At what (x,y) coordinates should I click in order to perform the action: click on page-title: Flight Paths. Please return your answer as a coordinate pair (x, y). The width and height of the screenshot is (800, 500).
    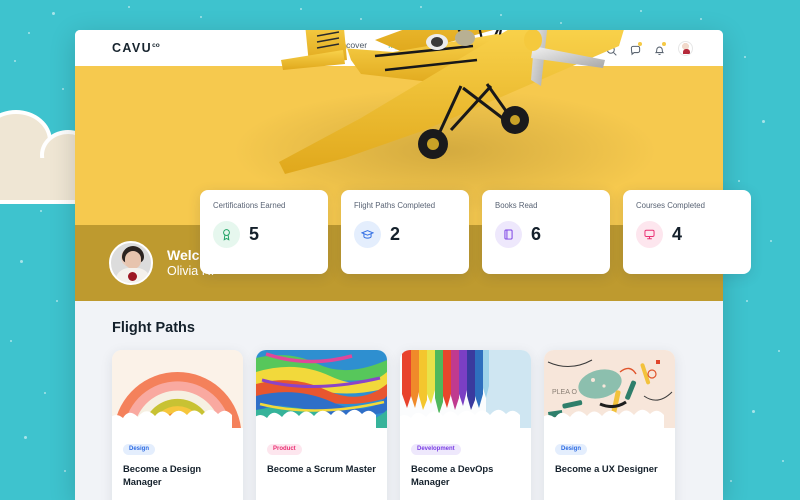
    Looking at the image, I should click on (153, 328).